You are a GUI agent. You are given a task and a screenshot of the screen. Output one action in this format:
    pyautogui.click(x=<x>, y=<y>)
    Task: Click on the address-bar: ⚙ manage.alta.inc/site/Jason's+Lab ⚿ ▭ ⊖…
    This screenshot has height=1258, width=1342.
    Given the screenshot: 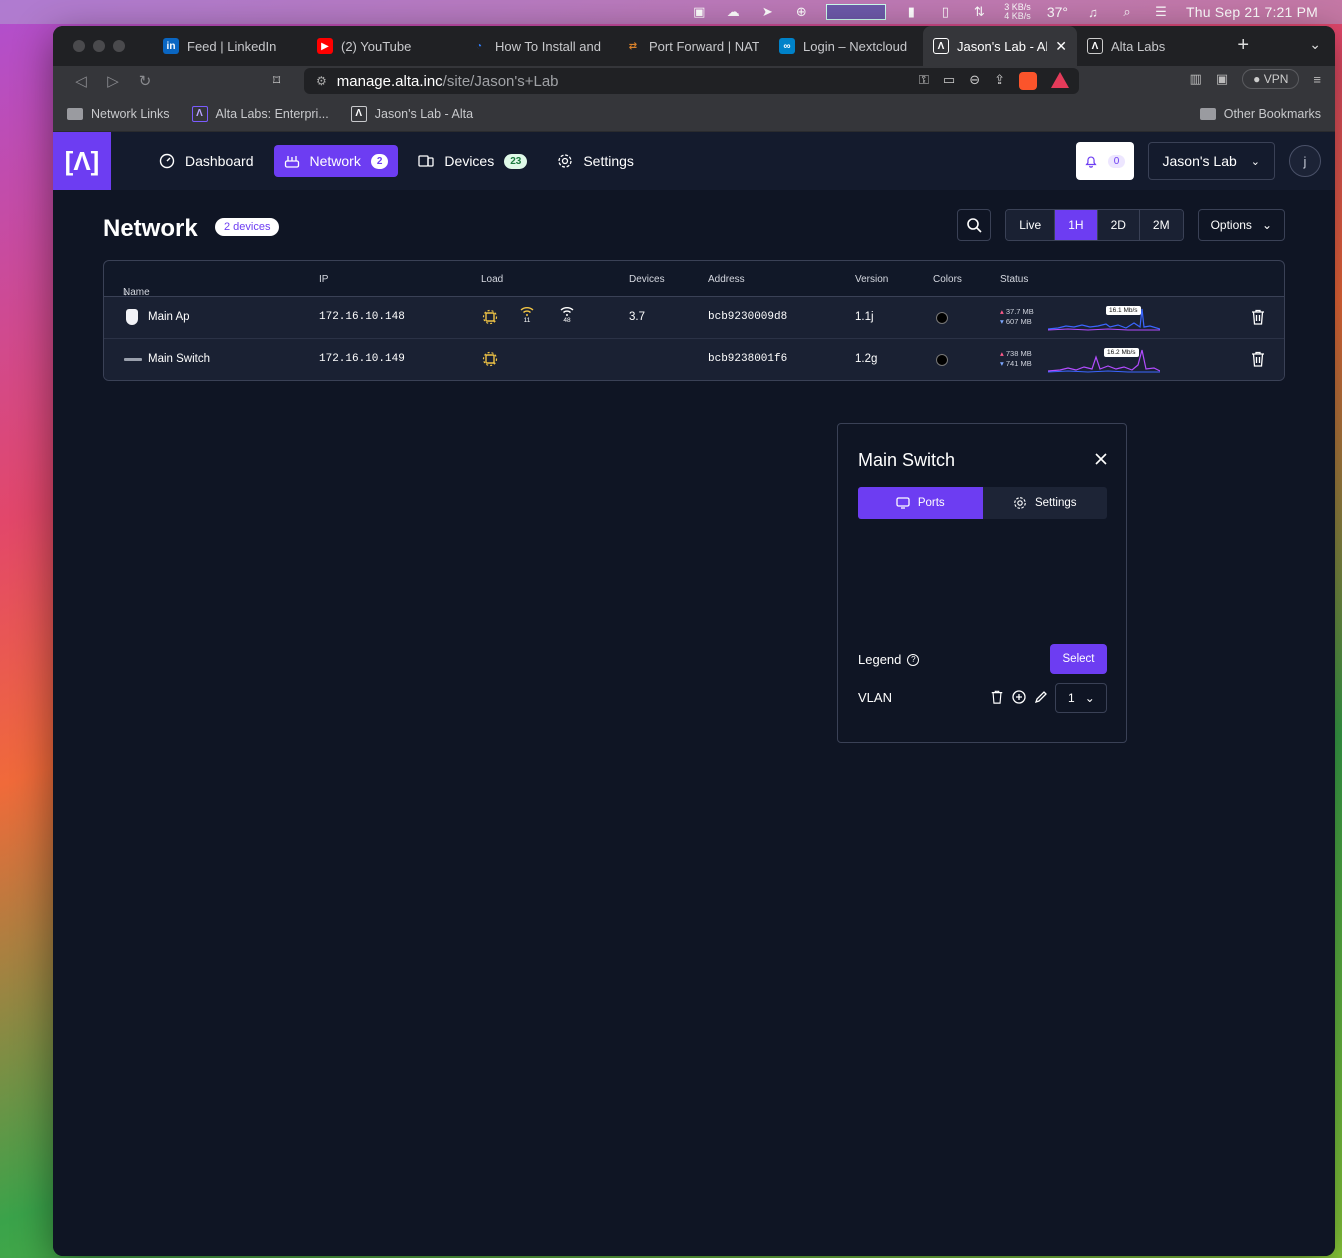 What is the action you would take?
    pyautogui.click(x=691, y=81)
    